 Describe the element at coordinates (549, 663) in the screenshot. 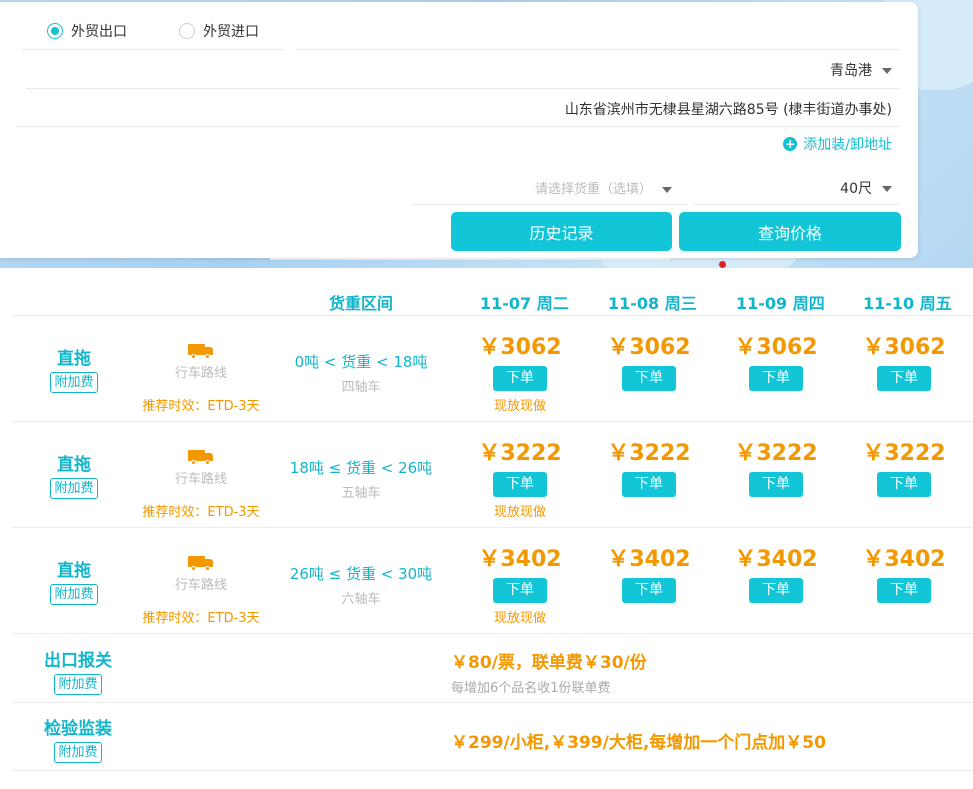

I see `fee-value: ￥80/票，联单费￥30/份` at that location.